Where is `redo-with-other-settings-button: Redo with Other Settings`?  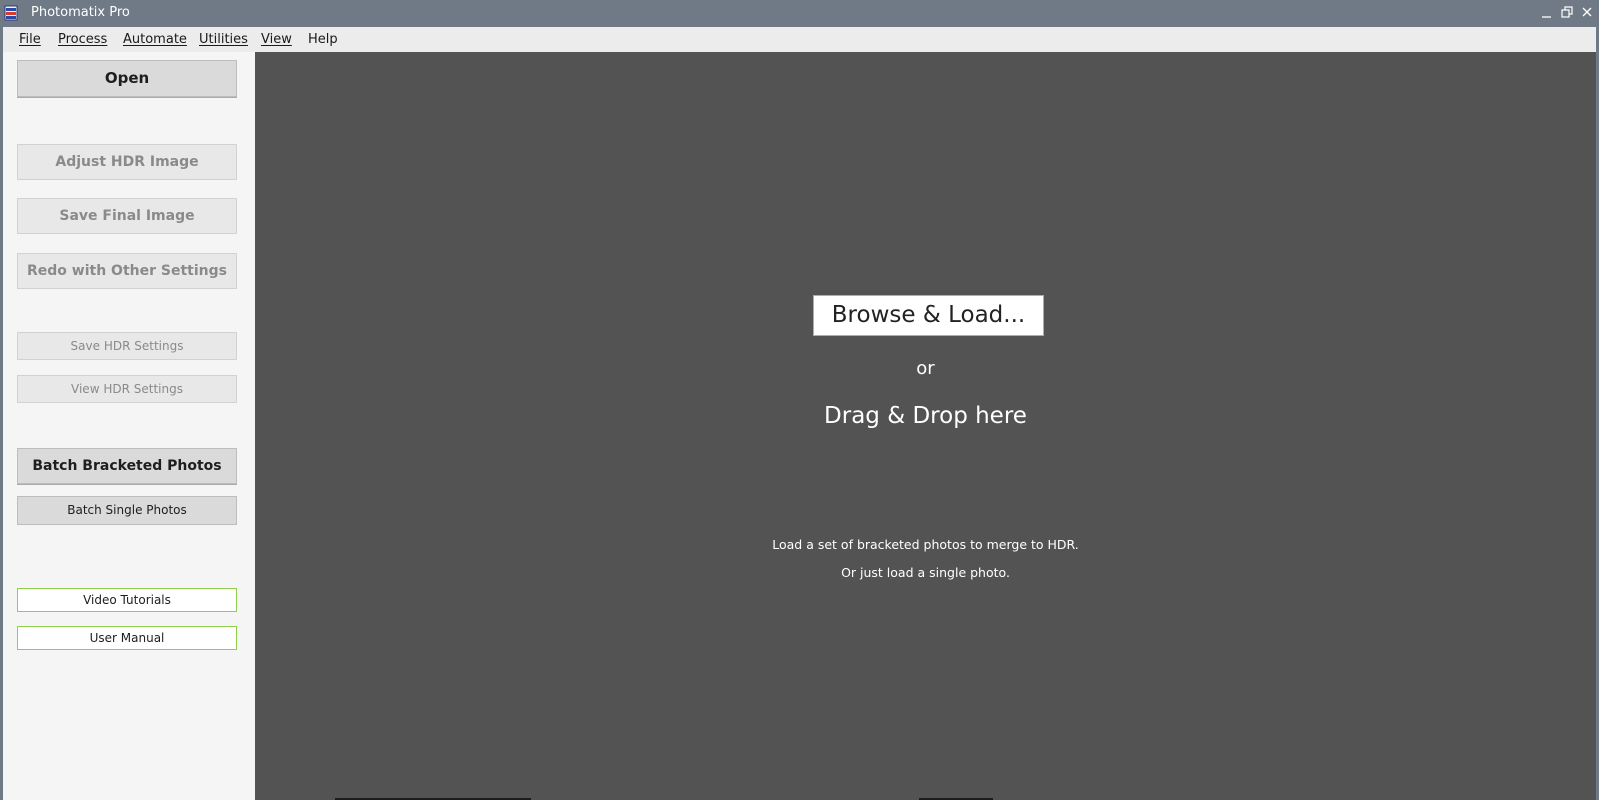 redo-with-other-settings-button: Redo with Other Settings is located at coordinates (127, 271).